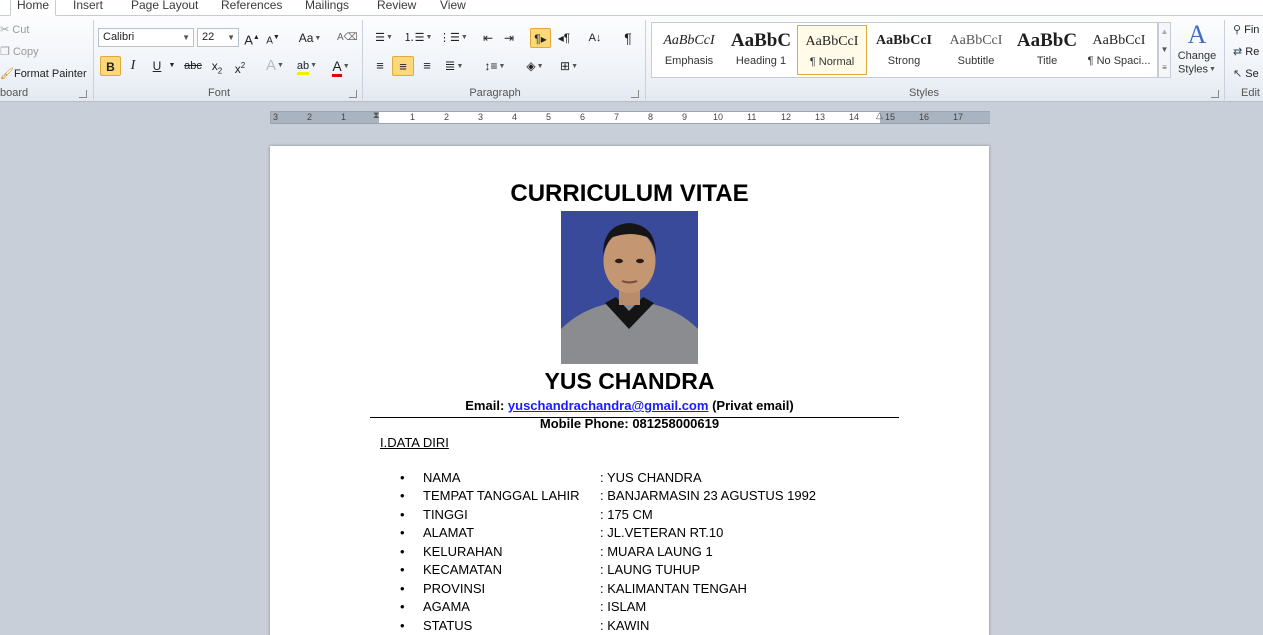 The image size is (1263, 635). Describe the element at coordinates (595, 38) in the screenshot. I see `sort-icon: A↓` at that location.